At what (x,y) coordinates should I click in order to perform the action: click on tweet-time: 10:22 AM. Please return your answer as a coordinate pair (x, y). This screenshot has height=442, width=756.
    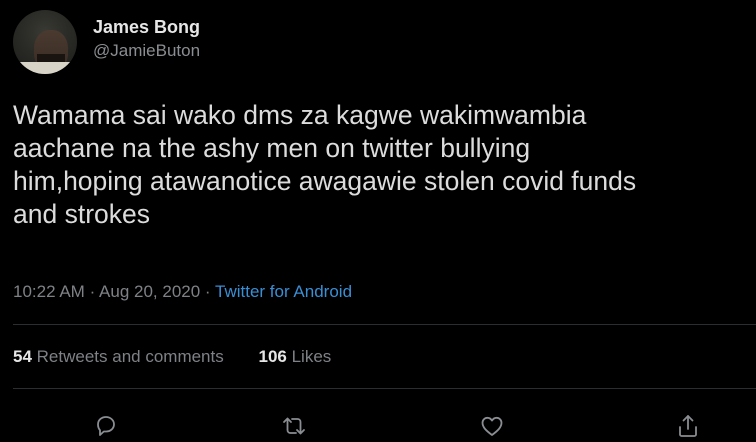
    Looking at the image, I should click on (49, 291).